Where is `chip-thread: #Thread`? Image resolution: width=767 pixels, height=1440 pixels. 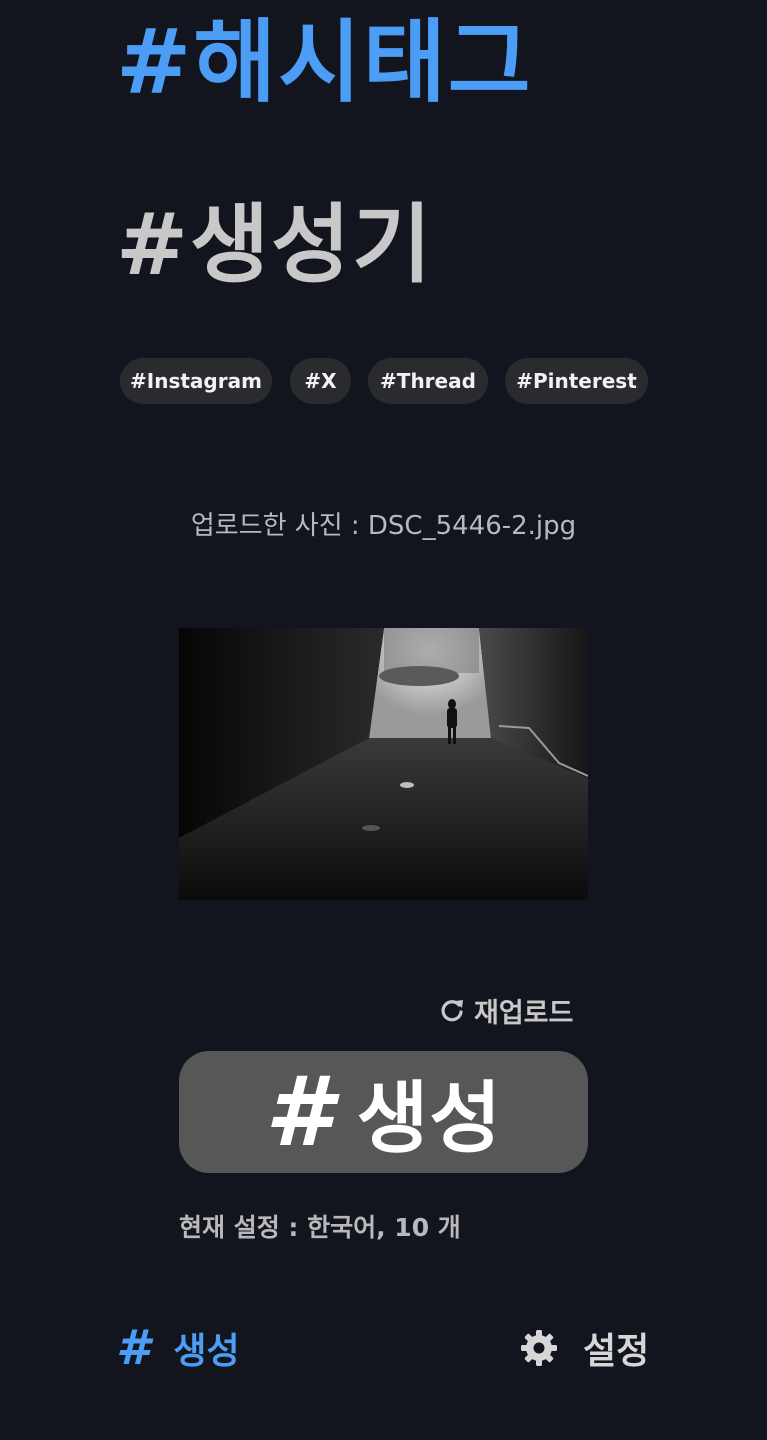 chip-thread: #Thread is located at coordinates (428, 381).